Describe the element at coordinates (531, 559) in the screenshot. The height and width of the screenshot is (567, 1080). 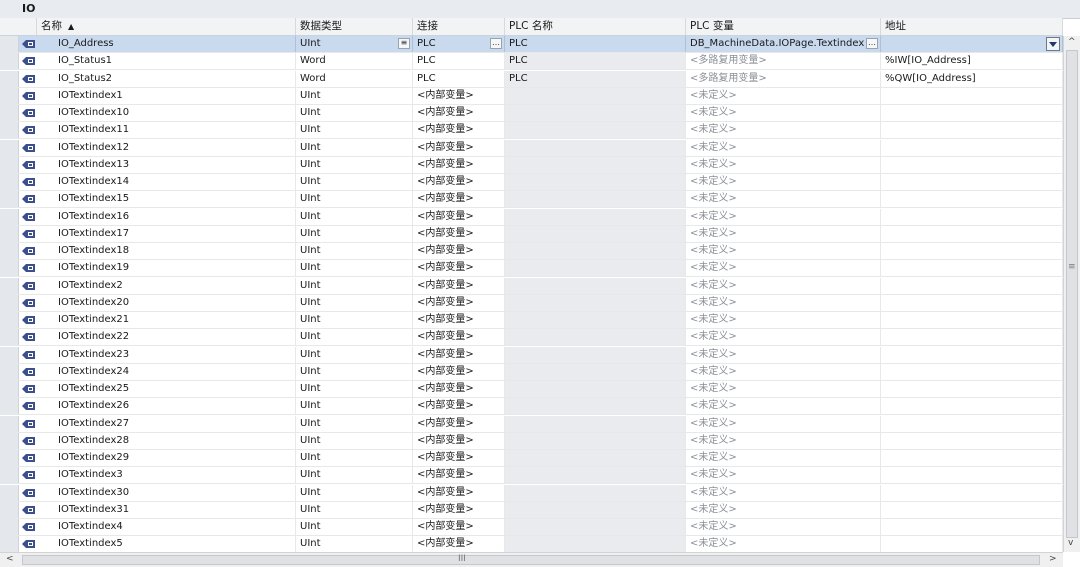
I see `horizontal-scrollbar: < III >` at that location.